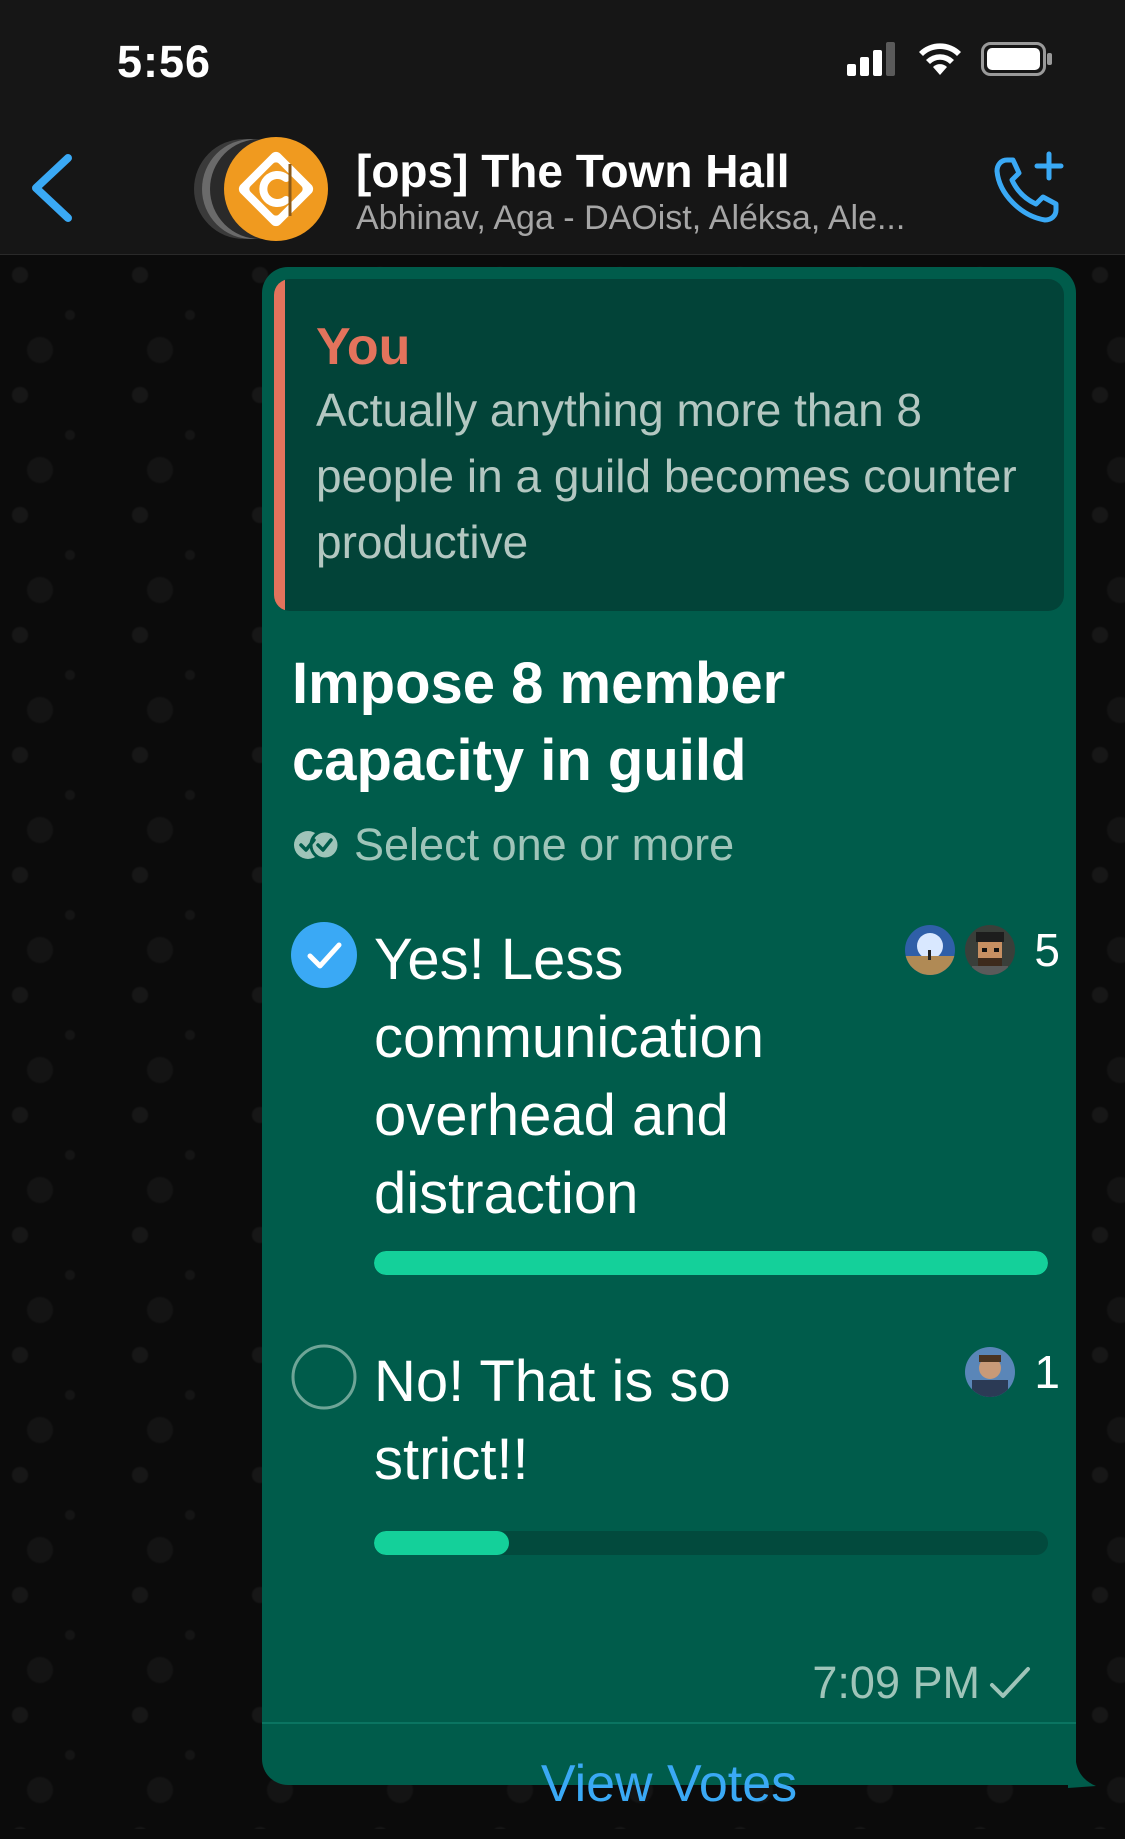  I want to click on quoted-author: You, so click(363, 347).